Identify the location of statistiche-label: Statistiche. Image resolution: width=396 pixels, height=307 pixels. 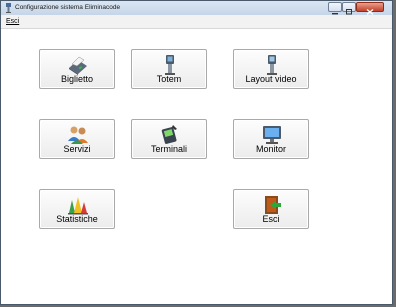
(77, 219).